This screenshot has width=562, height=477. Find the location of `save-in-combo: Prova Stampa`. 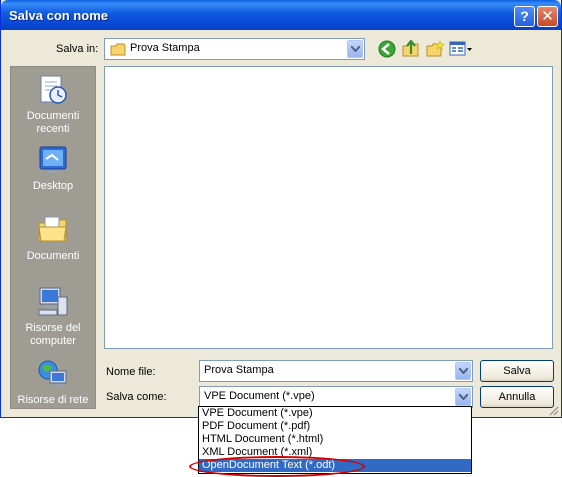

save-in-combo: Prova Stampa is located at coordinates (234, 49).